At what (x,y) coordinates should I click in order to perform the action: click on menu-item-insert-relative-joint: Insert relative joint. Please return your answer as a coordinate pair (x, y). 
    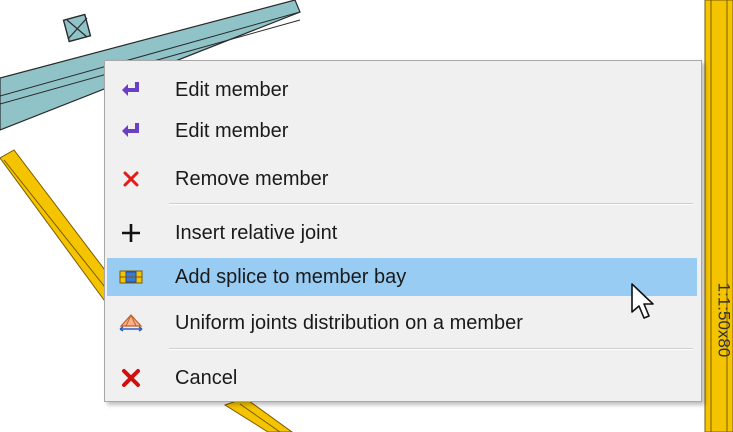
    Looking at the image, I should click on (402, 233).